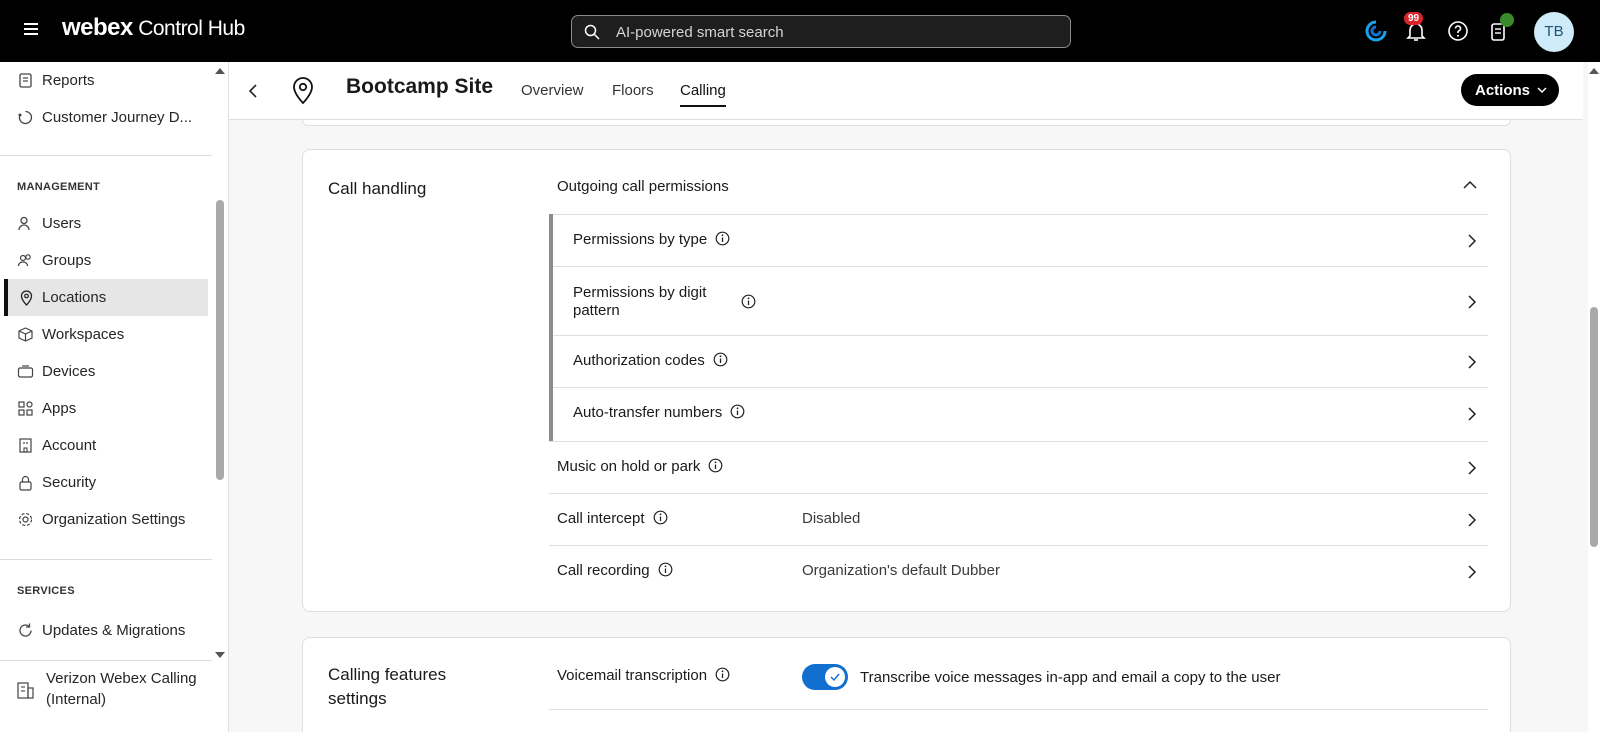 This screenshot has width=1600, height=732. I want to click on toggle-knob, so click(835, 677).